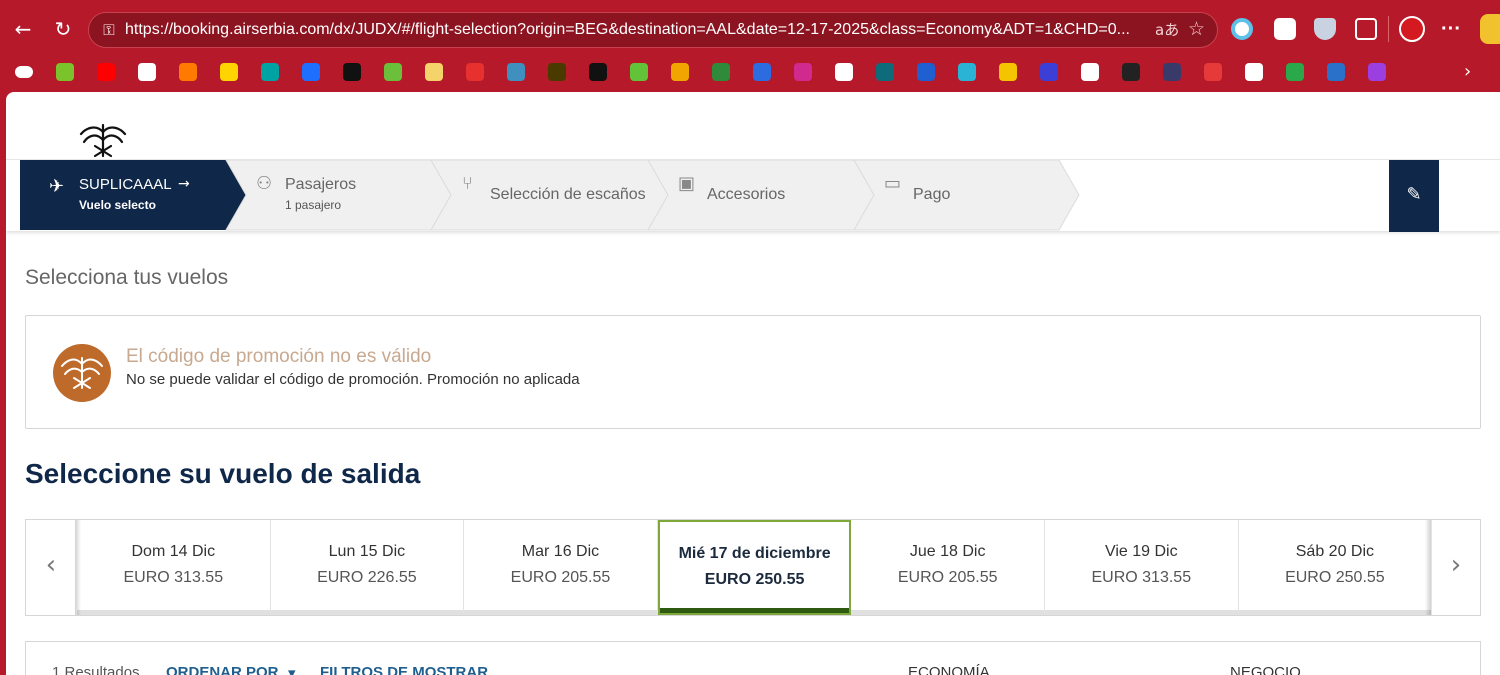 The height and width of the screenshot is (675, 1500). Describe the element at coordinates (754, 553) in the screenshot. I see `date-label: Mié 17 de diciembre` at that location.